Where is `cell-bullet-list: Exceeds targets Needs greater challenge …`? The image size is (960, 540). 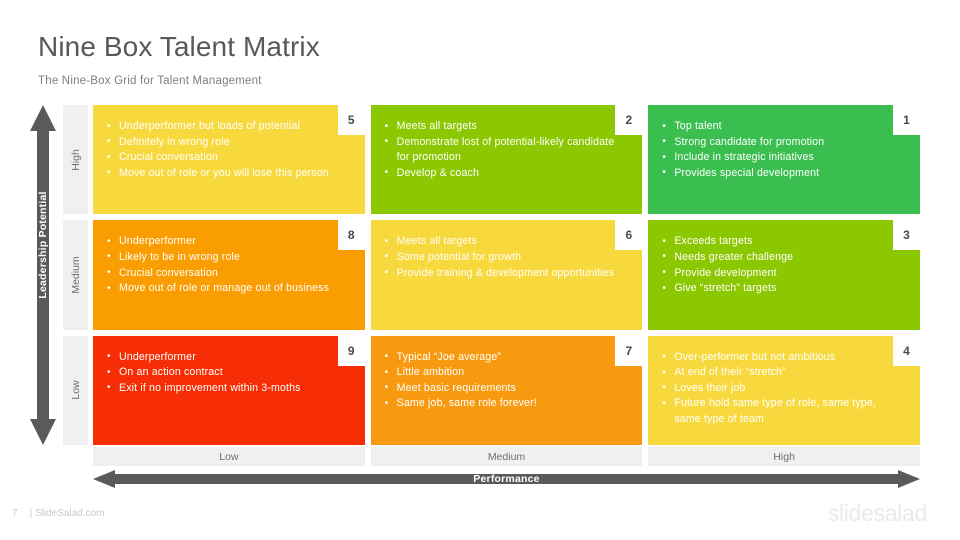 cell-bullet-list: Exceeds targets Needs greater challenge … is located at coordinates (782, 265).